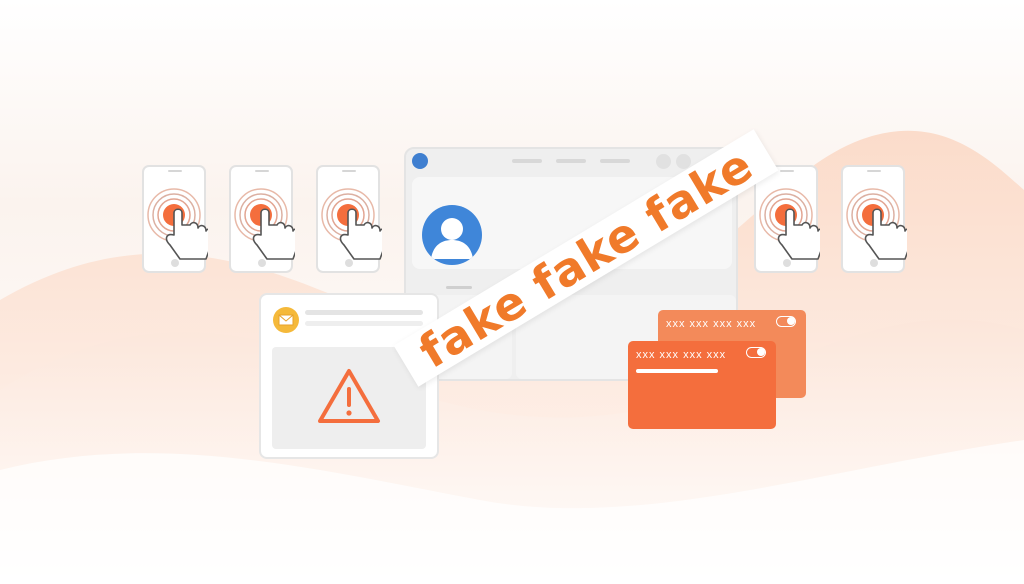 The height and width of the screenshot is (584, 1024). What do you see at coordinates (420, 161) in the screenshot?
I see `browser-logo-dot` at bounding box center [420, 161].